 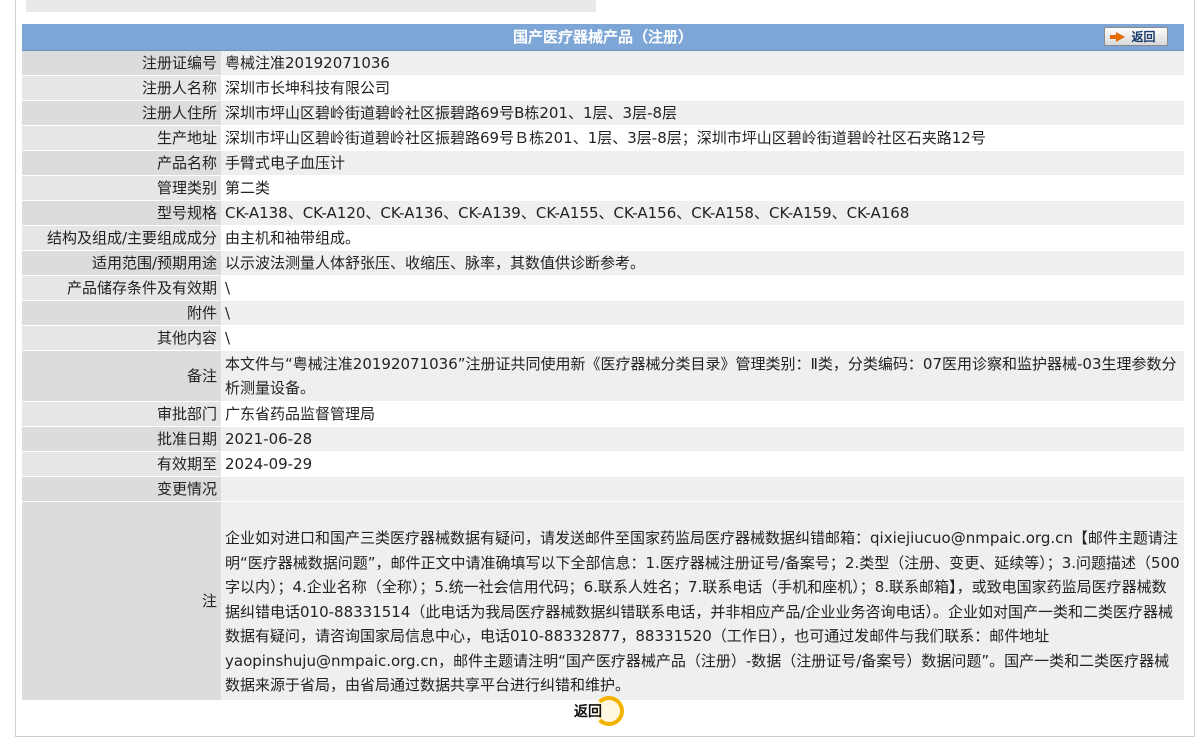 I want to click on row-label: 产品名称, so click(x=121, y=163).